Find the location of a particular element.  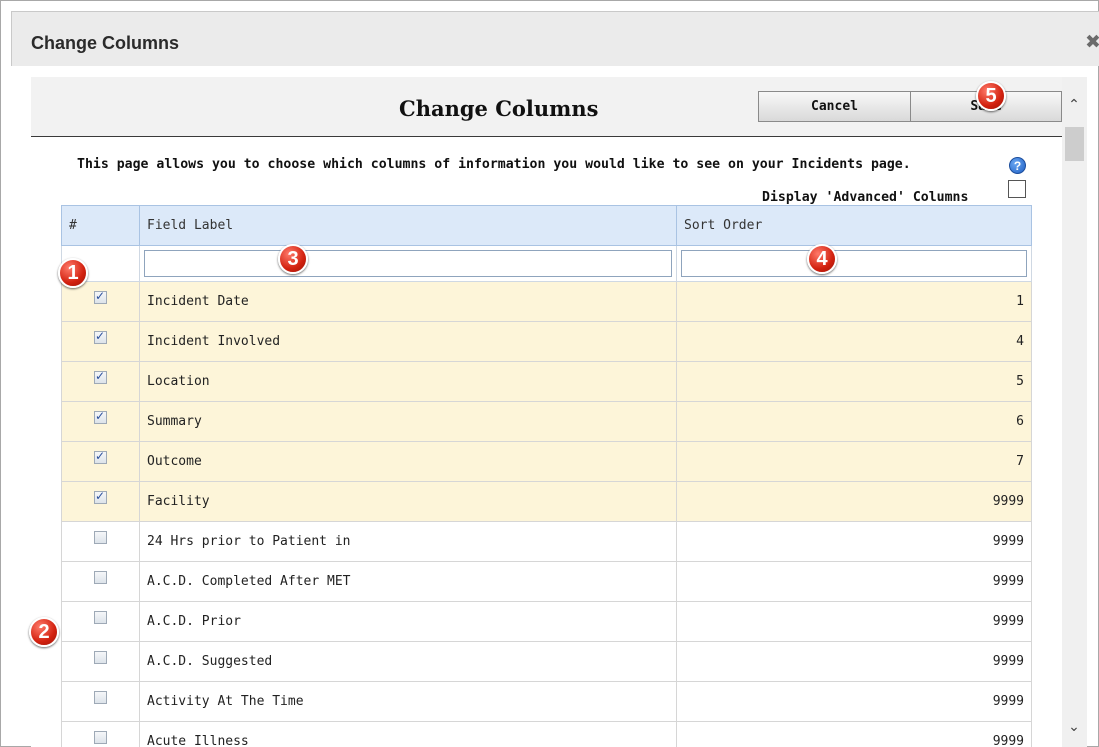

page-title: Change Columns is located at coordinates (499, 108).